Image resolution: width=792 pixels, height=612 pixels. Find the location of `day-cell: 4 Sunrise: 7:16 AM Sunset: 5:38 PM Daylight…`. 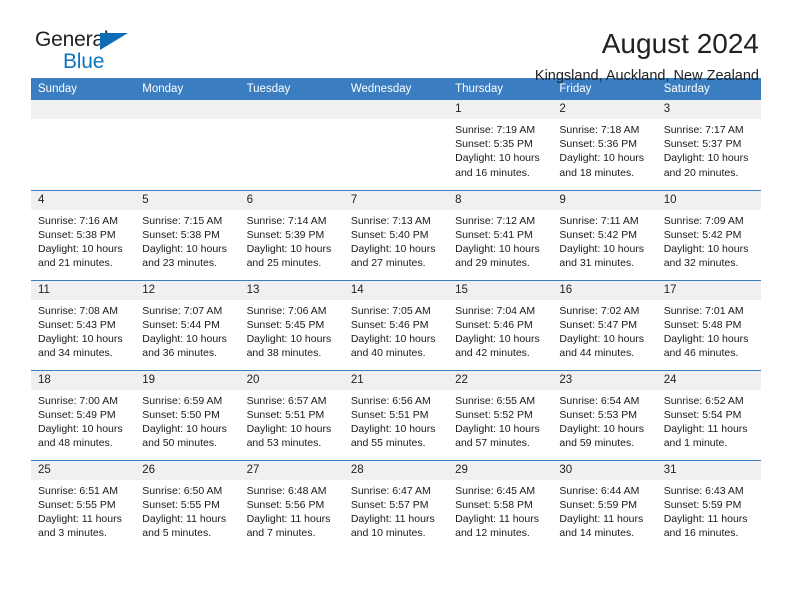

day-cell: 4 Sunrise: 7:16 AM Sunset: 5:38 PM Daylight… is located at coordinates (83, 234).